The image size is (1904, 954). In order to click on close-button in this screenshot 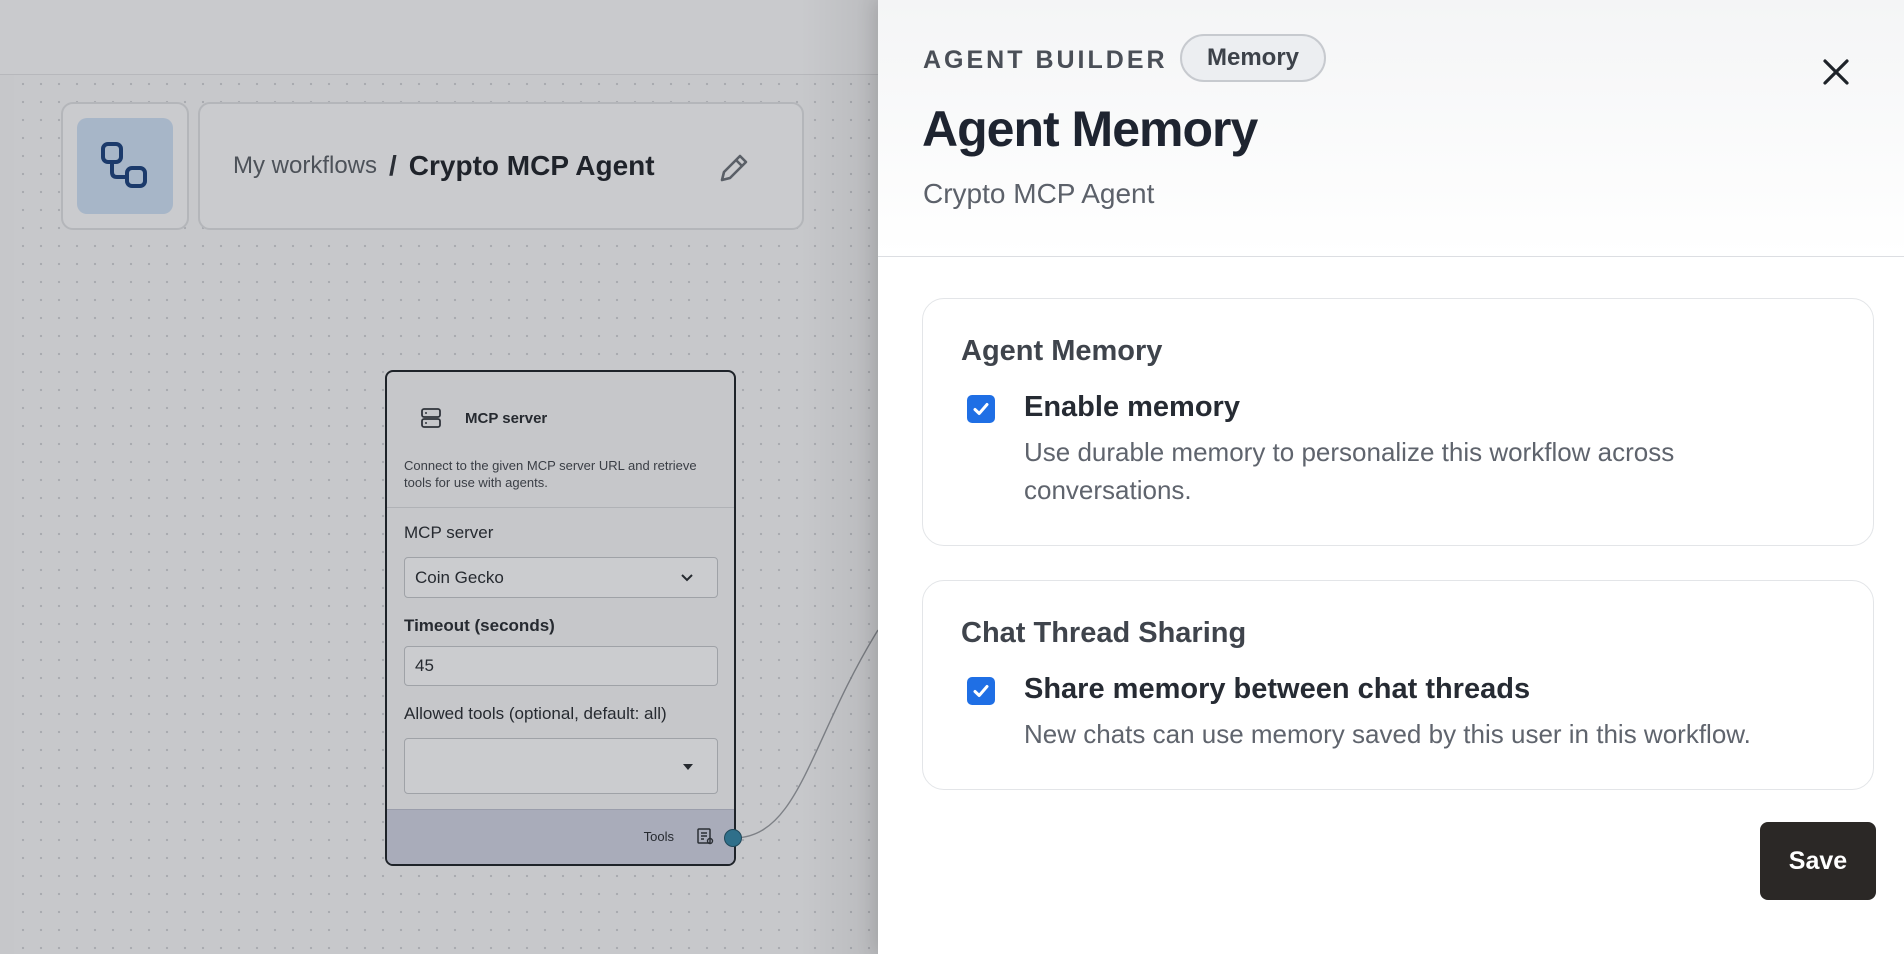, I will do `click(1836, 72)`.